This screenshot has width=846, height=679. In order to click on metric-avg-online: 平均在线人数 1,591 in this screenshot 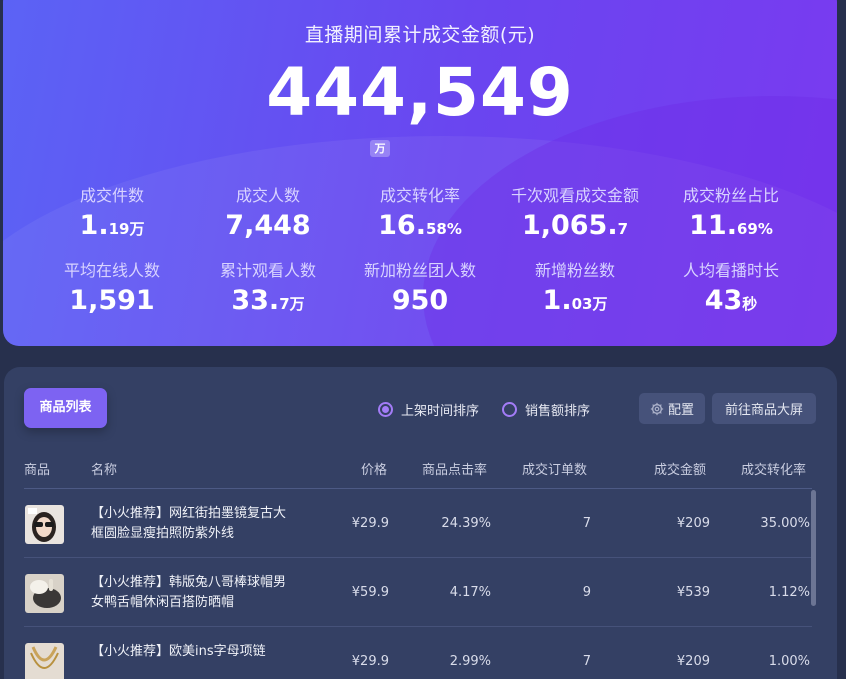, I will do `click(112, 286)`.